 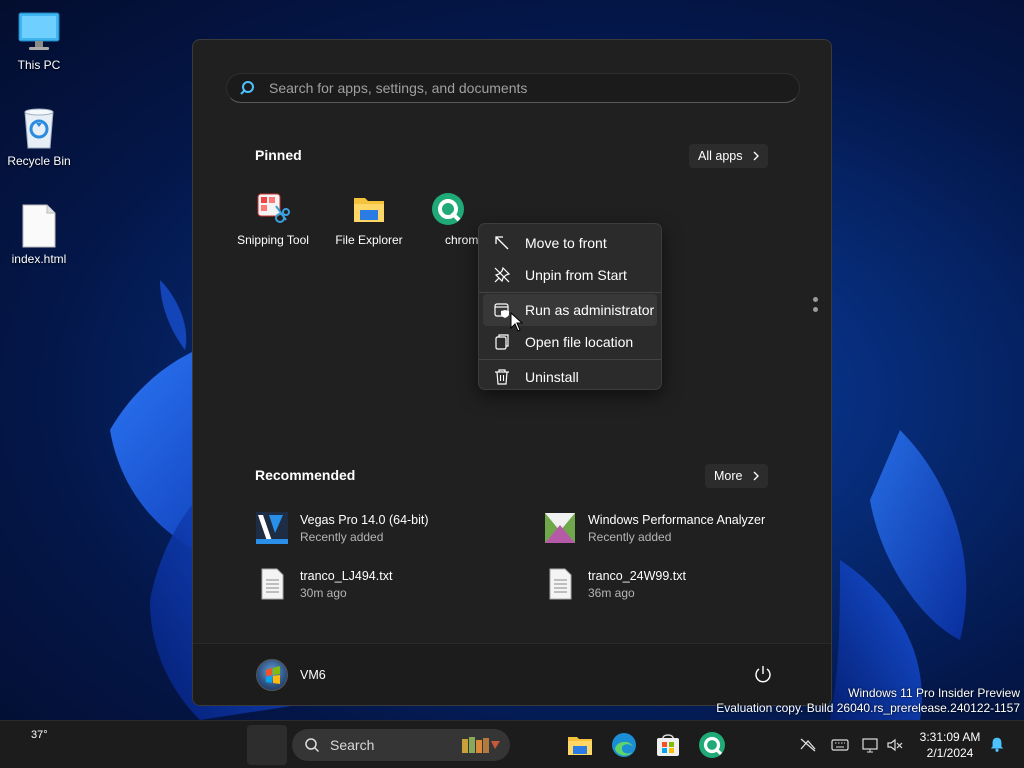 What do you see at coordinates (808, 745) in the screenshot?
I see `network-disconnected-icon` at bounding box center [808, 745].